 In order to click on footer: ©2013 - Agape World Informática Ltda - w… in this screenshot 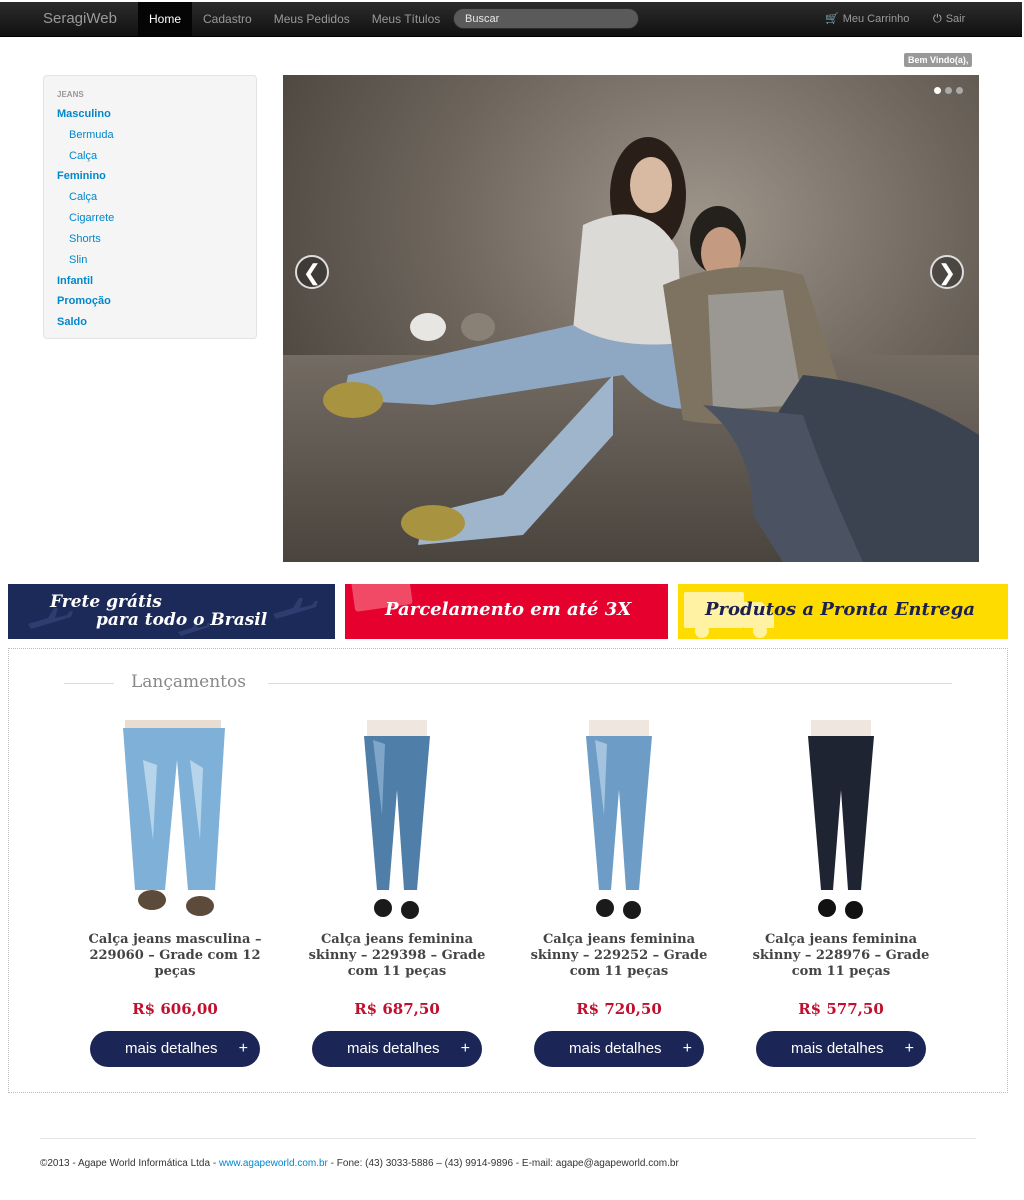, I will do `click(359, 1163)`.